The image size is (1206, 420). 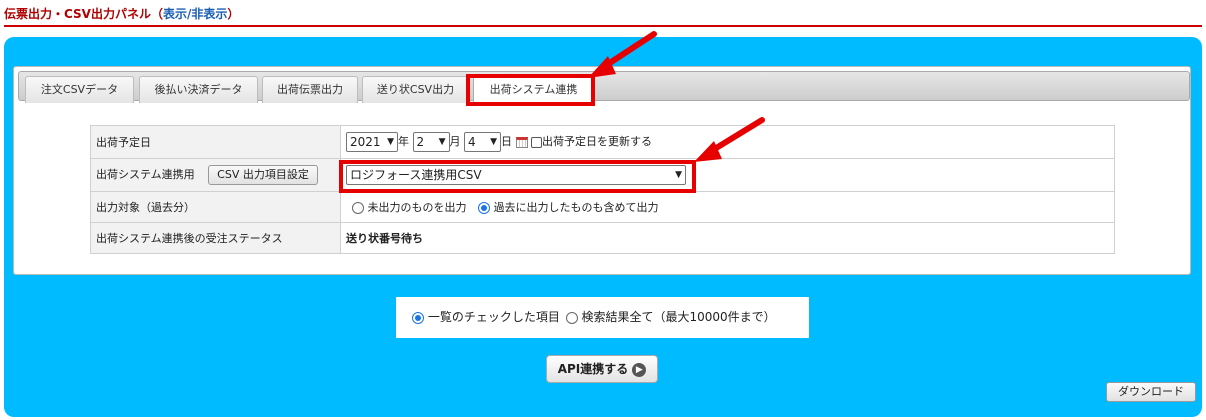 I want to click on year-suffix: 年, so click(x=403, y=141).